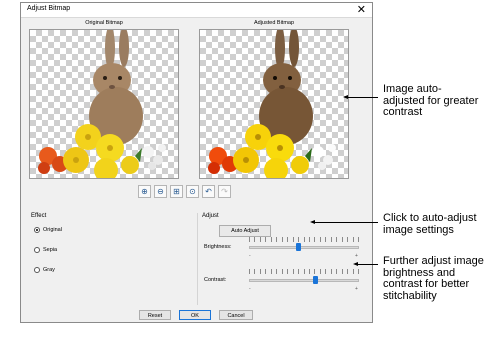 This screenshot has height=340, width=500. I want to click on brightness-max-mark: +, so click(356, 256).